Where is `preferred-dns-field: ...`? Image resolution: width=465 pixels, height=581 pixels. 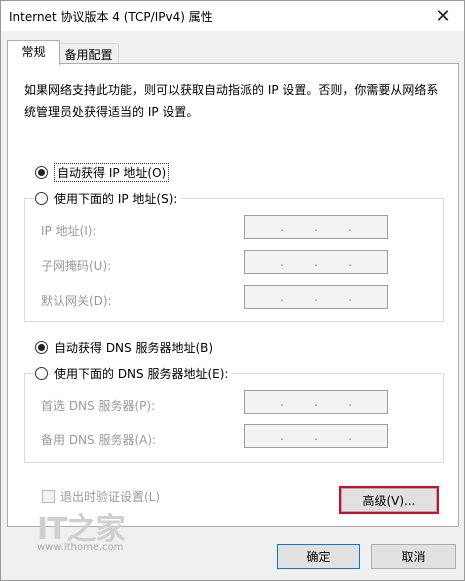
preferred-dns-field: ... is located at coordinates (316, 402).